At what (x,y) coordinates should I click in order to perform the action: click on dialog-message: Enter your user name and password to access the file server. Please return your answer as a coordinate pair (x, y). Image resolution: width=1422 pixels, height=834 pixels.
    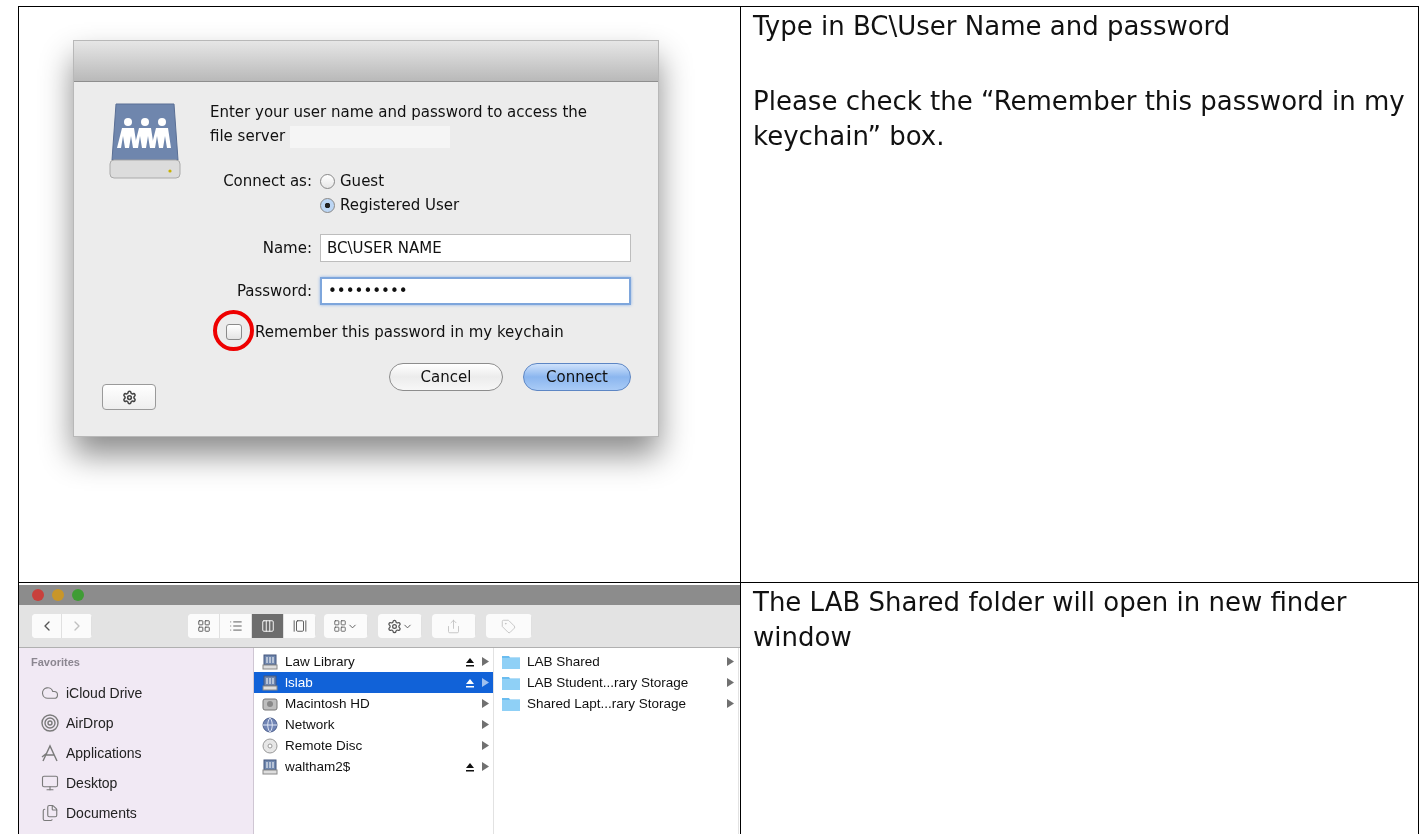
    Looking at the image, I should click on (399, 124).